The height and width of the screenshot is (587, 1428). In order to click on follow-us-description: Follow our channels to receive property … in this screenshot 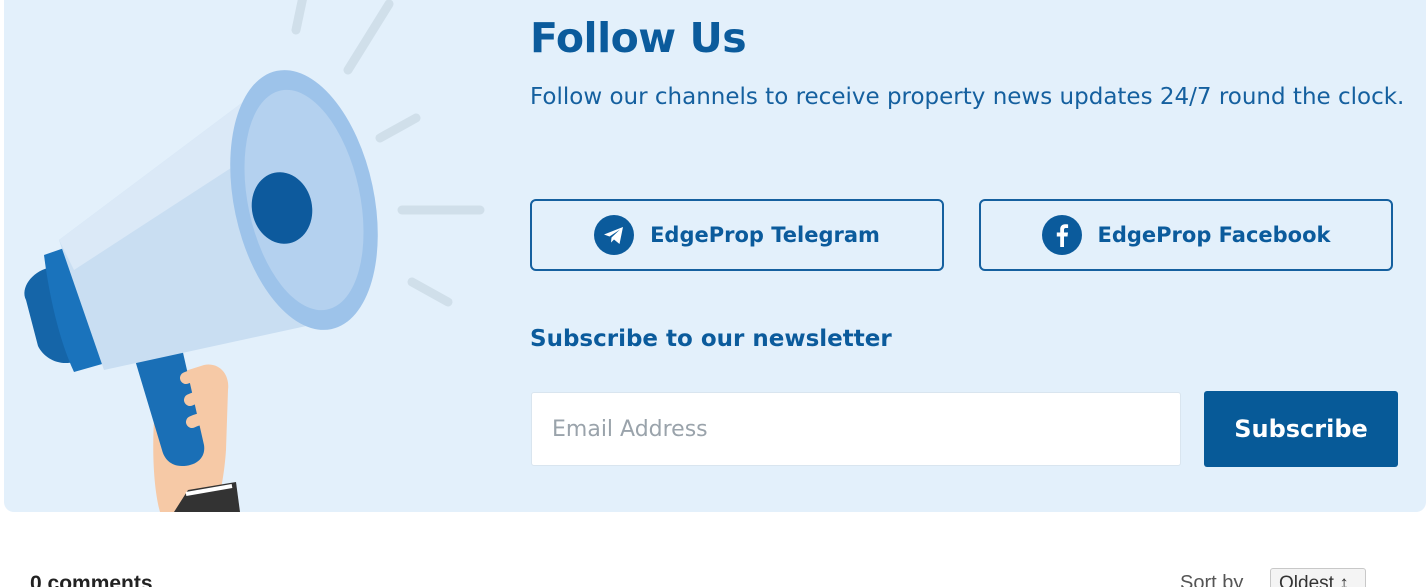, I will do `click(967, 97)`.